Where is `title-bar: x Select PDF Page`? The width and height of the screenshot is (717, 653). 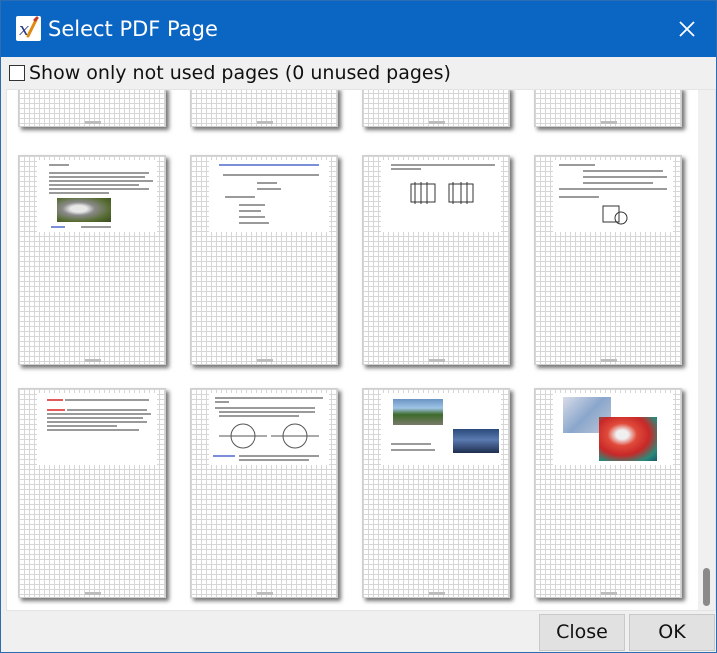
title-bar: x Select PDF Page is located at coordinates (358, 29).